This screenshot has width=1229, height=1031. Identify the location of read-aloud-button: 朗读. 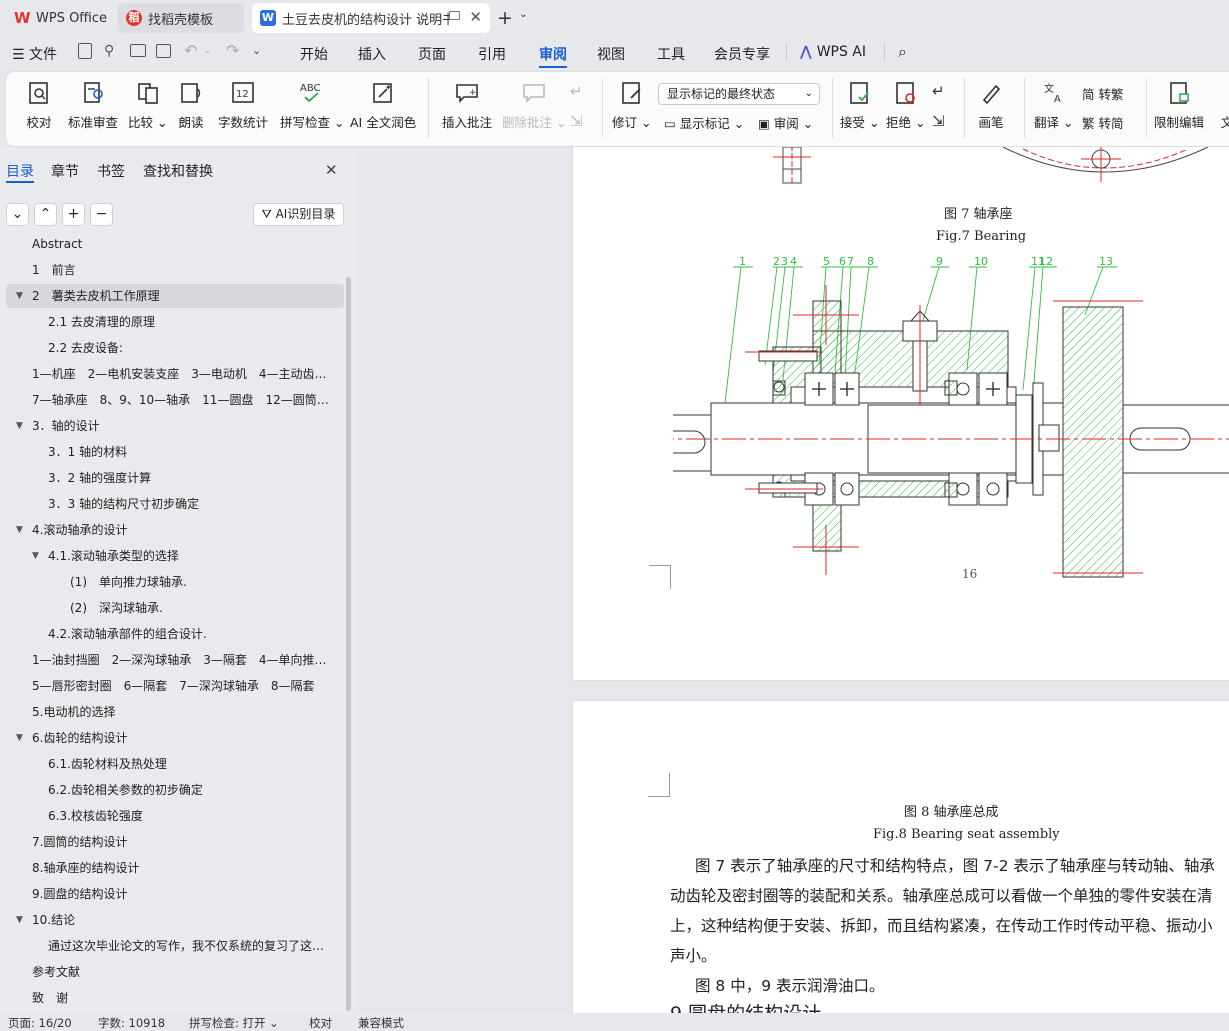
(191, 105).